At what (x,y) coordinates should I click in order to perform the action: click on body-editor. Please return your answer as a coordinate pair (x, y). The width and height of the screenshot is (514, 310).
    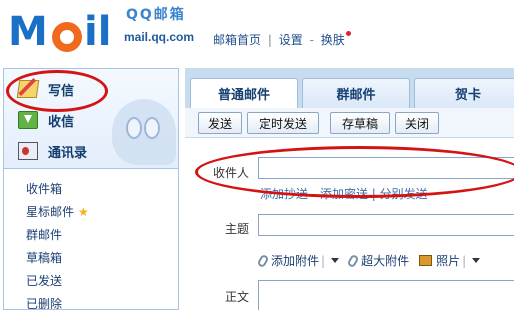
    Looking at the image, I should click on (386, 295).